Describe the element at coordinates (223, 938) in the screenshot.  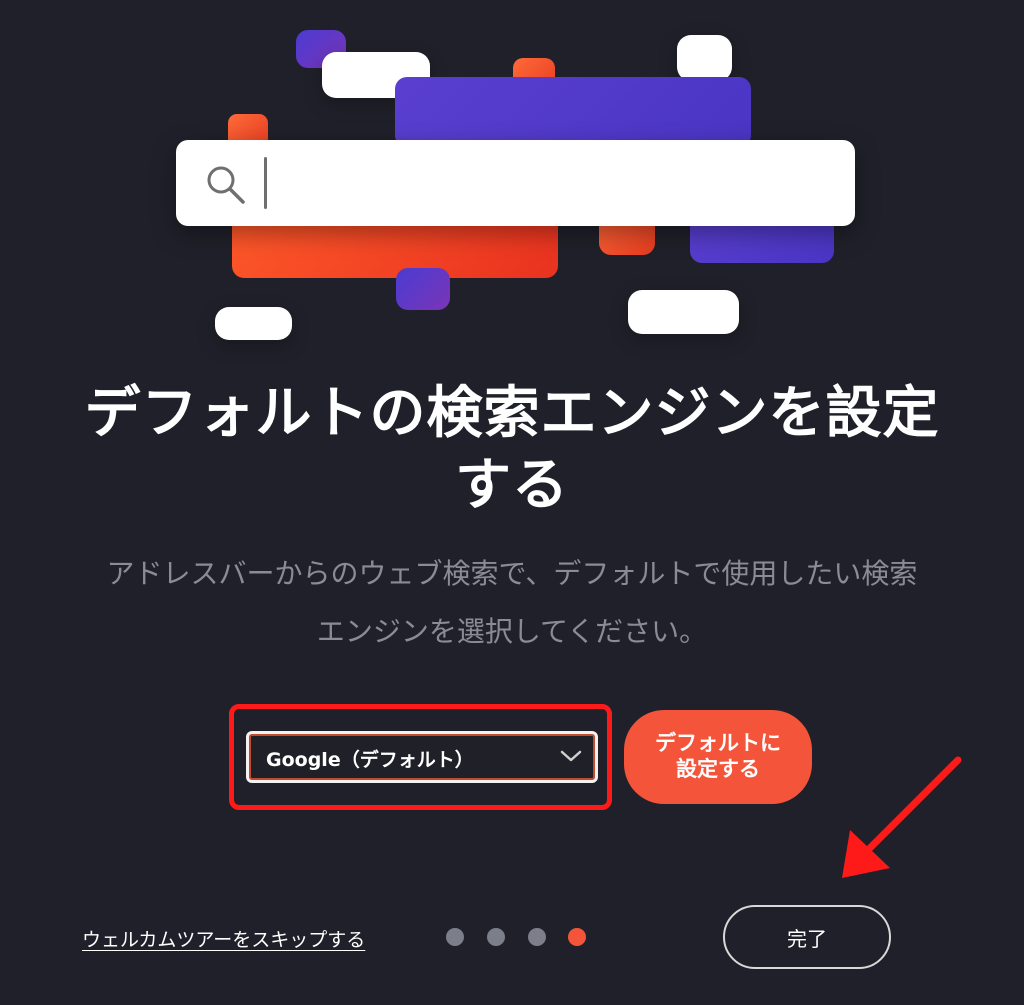
I see `skip-tour-link: ウェルカムツアーをスキップする` at that location.